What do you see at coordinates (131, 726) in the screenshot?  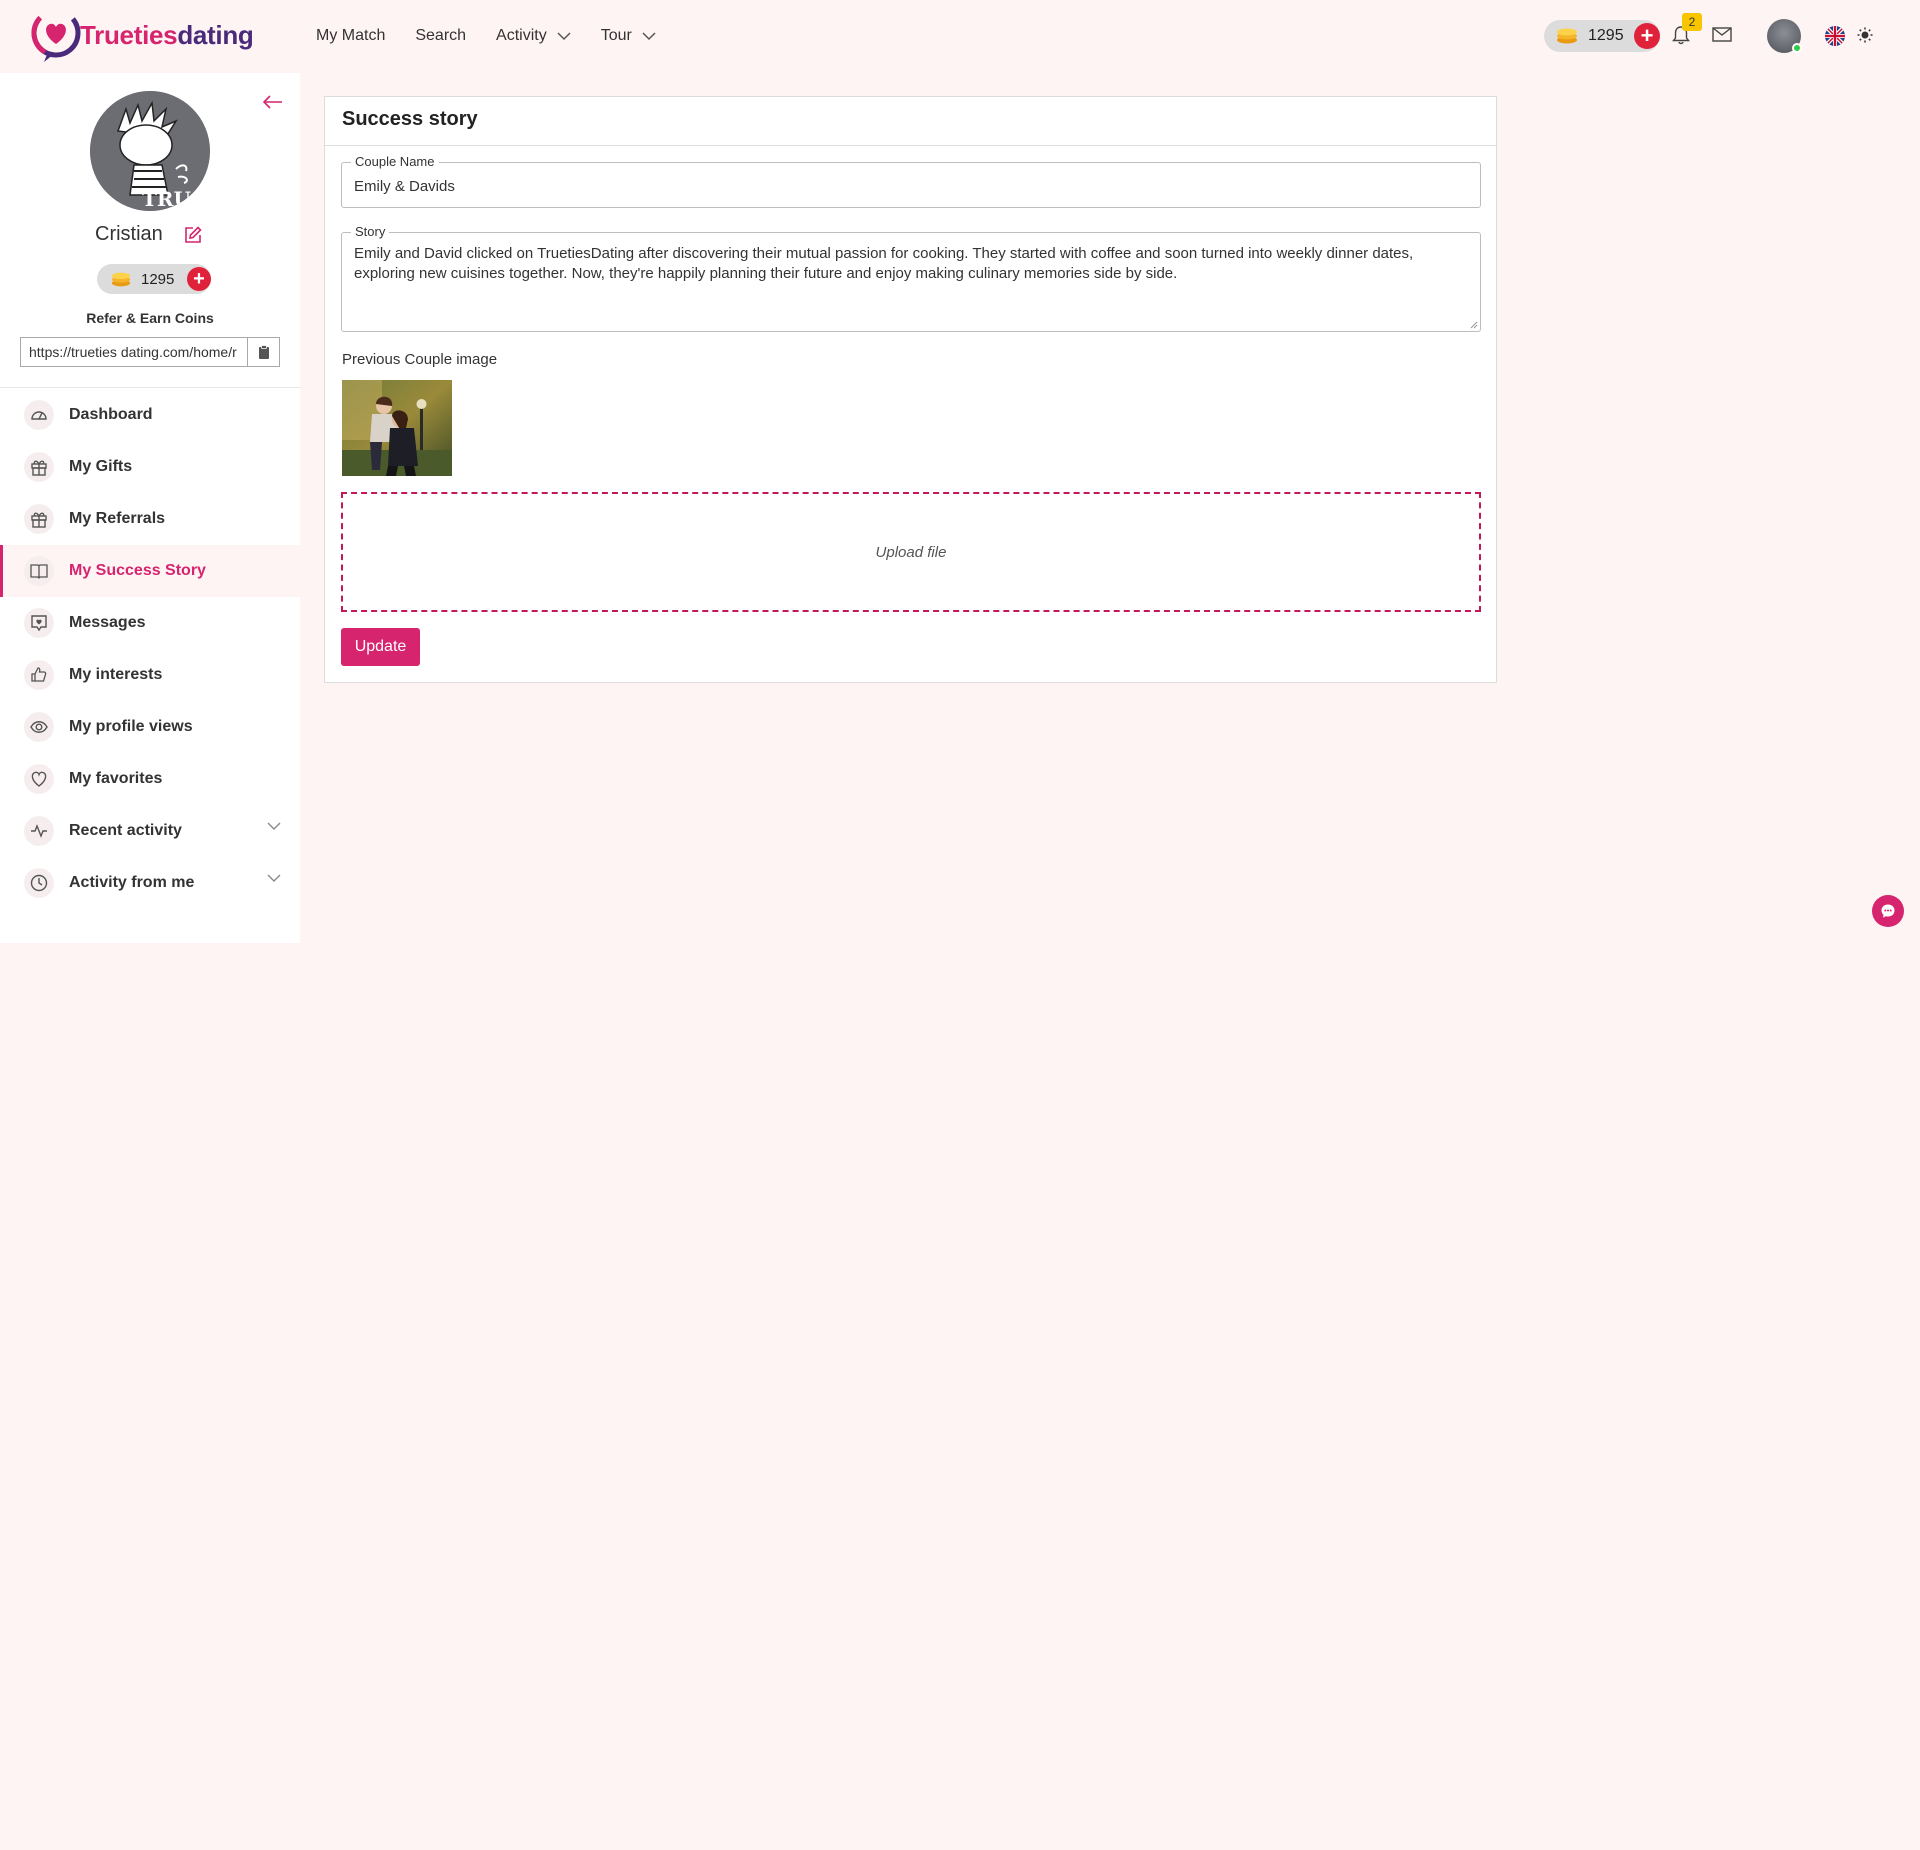 I see `sidebar-item-label: My profile views` at bounding box center [131, 726].